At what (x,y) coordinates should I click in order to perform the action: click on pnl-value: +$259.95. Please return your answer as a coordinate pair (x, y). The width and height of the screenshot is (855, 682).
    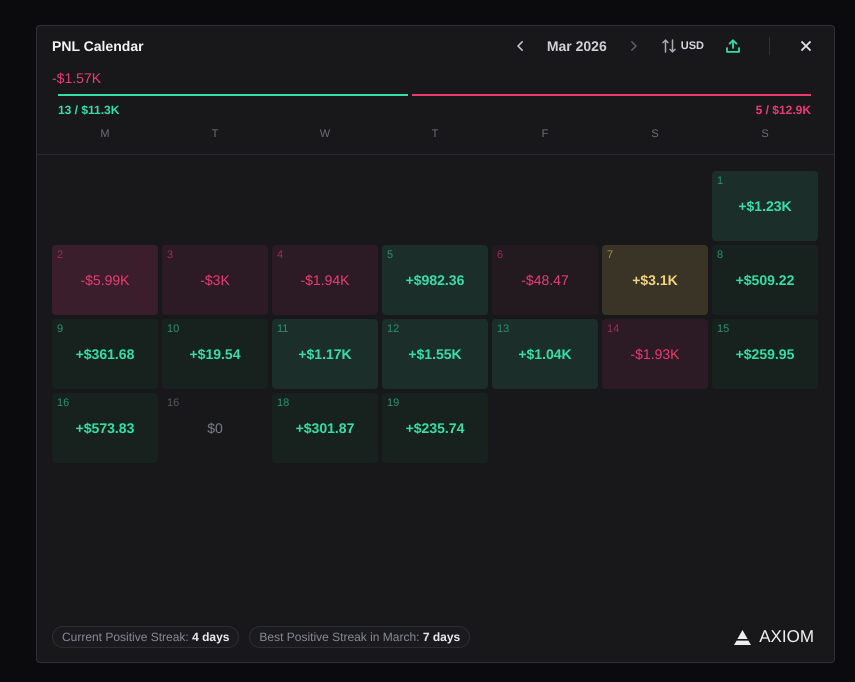
    Looking at the image, I should click on (765, 354).